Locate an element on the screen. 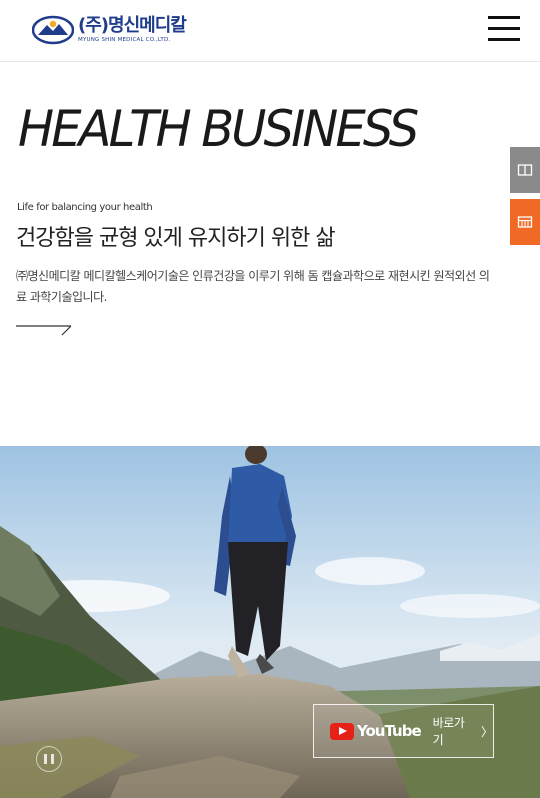 This screenshot has height=798, width=540. pause-button is located at coordinates (49, 759).